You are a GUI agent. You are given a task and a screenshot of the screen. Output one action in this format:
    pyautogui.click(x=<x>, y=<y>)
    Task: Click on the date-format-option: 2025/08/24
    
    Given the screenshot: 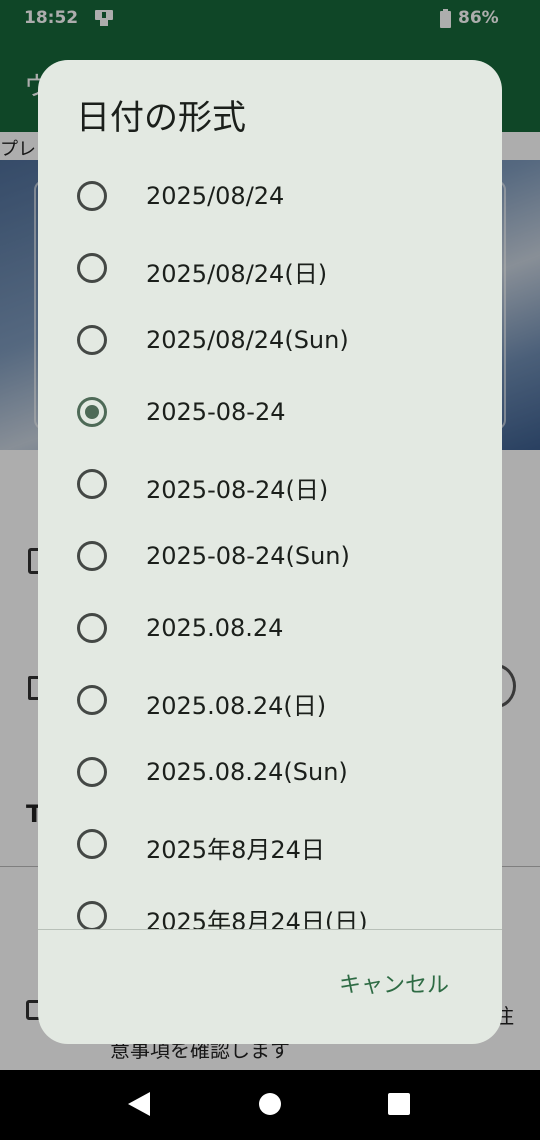 What is the action you would take?
    pyautogui.click(x=270, y=196)
    